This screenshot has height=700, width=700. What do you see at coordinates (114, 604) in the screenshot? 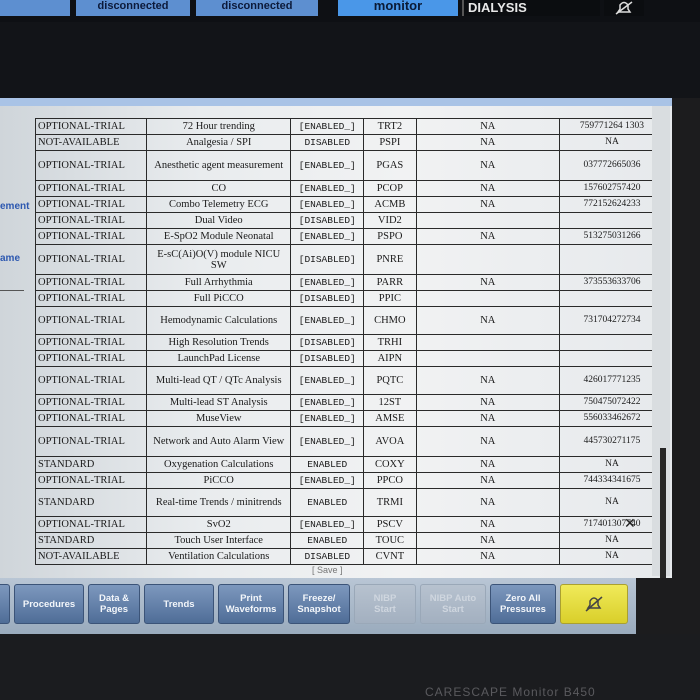
I see `data-pages-button: Data & Pages` at bounding box center [114, 604].